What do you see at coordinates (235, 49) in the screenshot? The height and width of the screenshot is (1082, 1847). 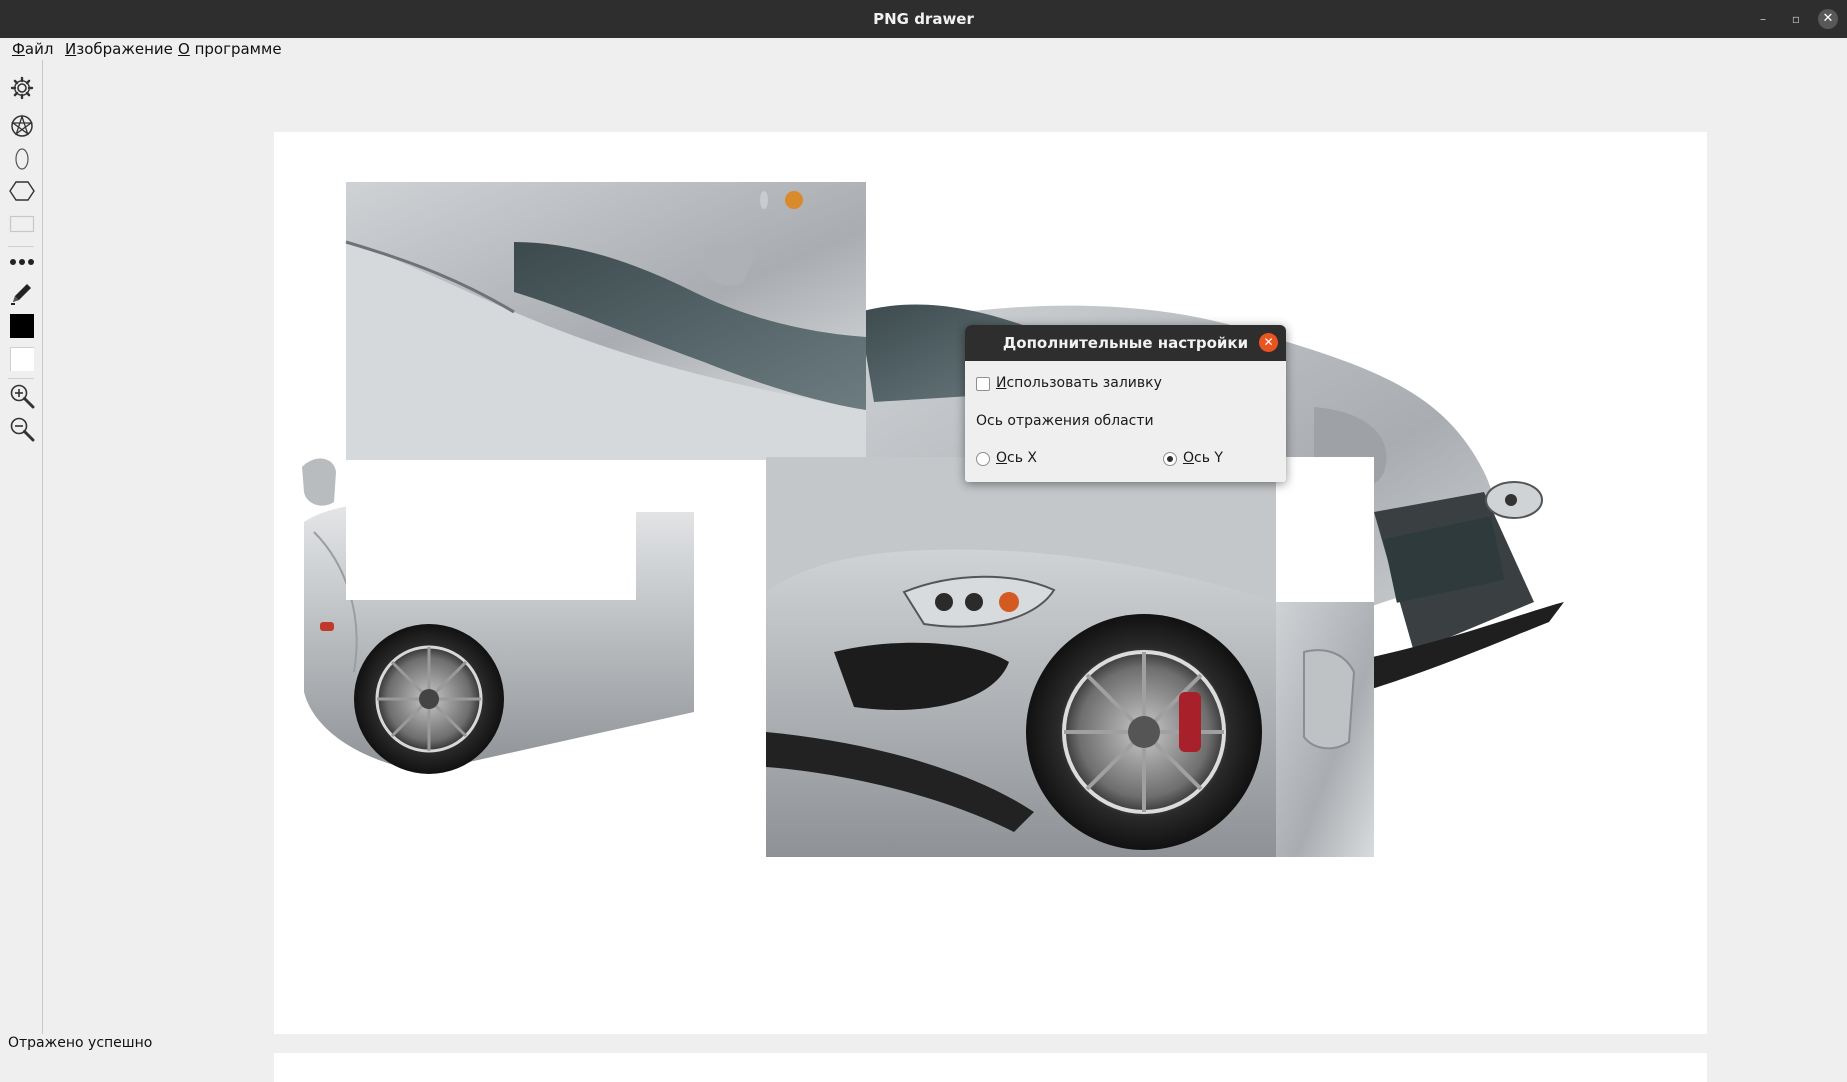 I see `menu-about-label: программе` at bounding box center [235, 49].